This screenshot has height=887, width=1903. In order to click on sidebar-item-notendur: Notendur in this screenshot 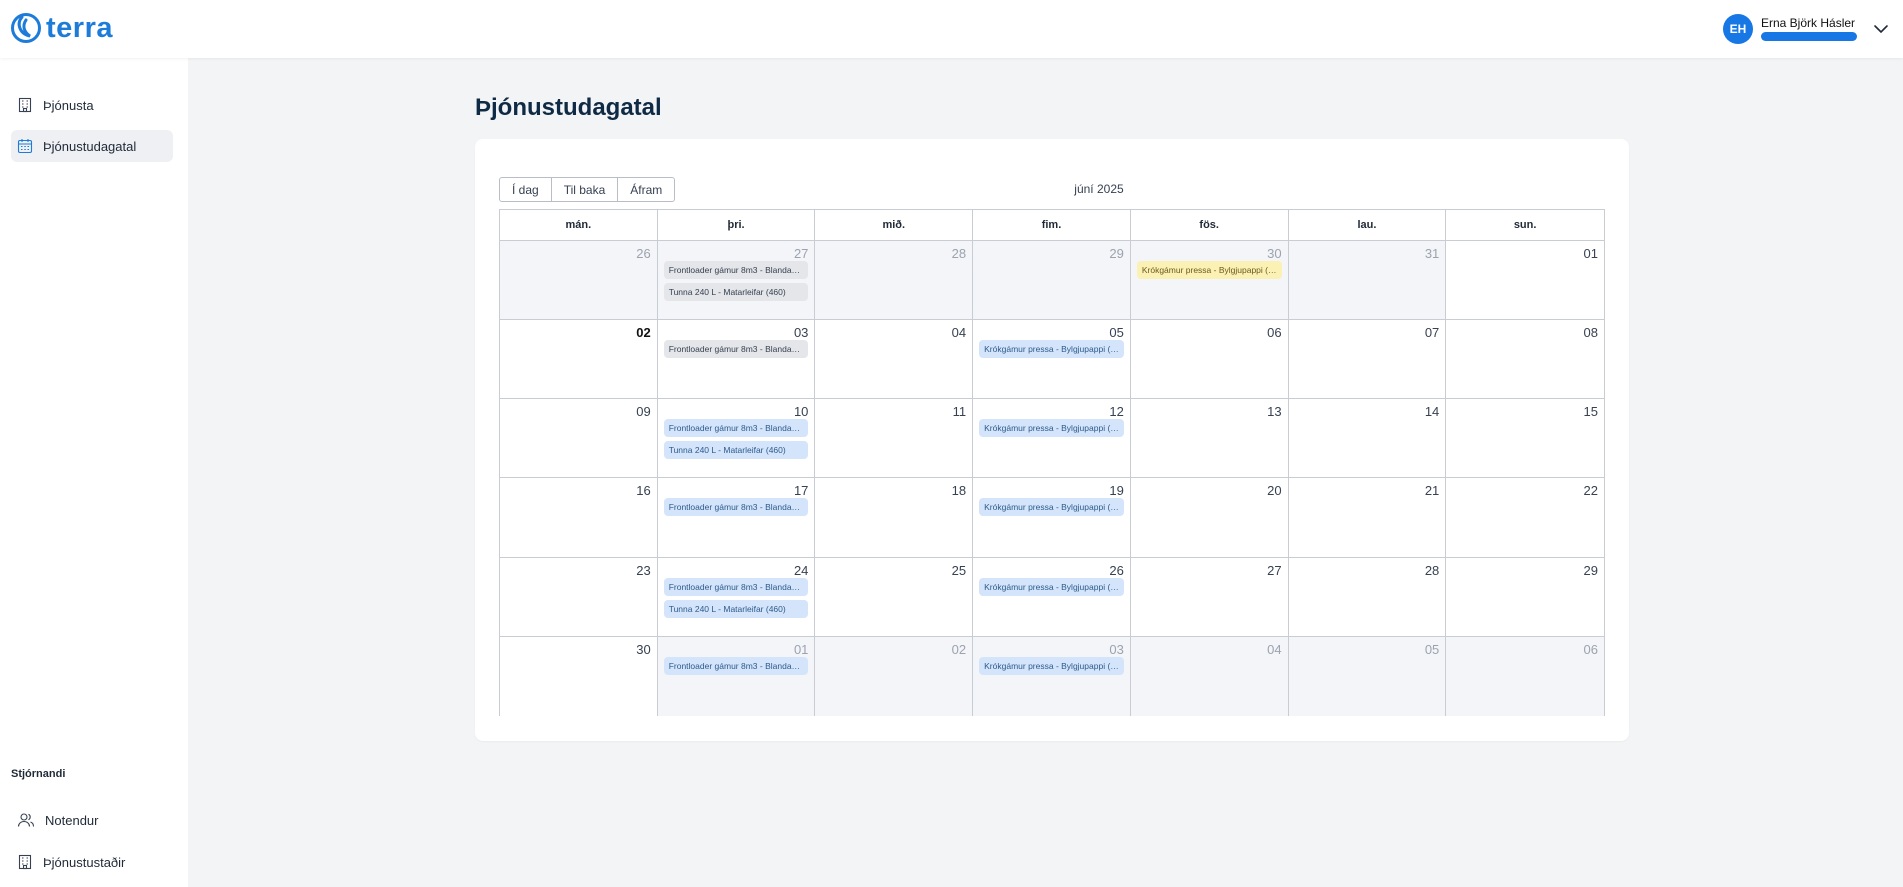, I will do `click(92, 820)`.